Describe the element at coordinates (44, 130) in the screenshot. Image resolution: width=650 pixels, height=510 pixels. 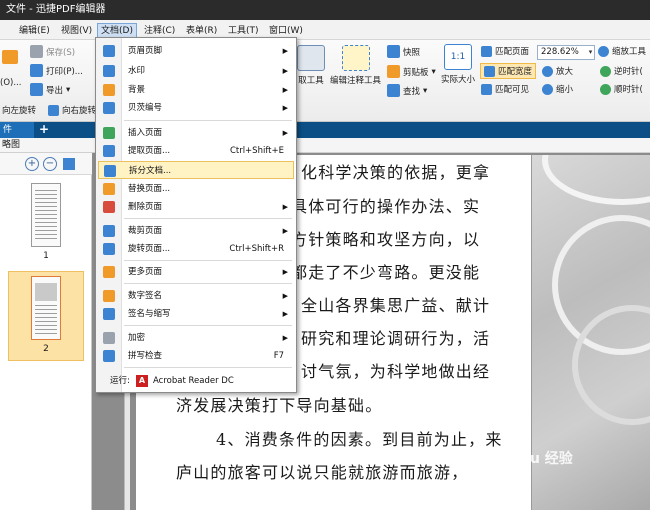
I see `add-tab-button: +` at that location.